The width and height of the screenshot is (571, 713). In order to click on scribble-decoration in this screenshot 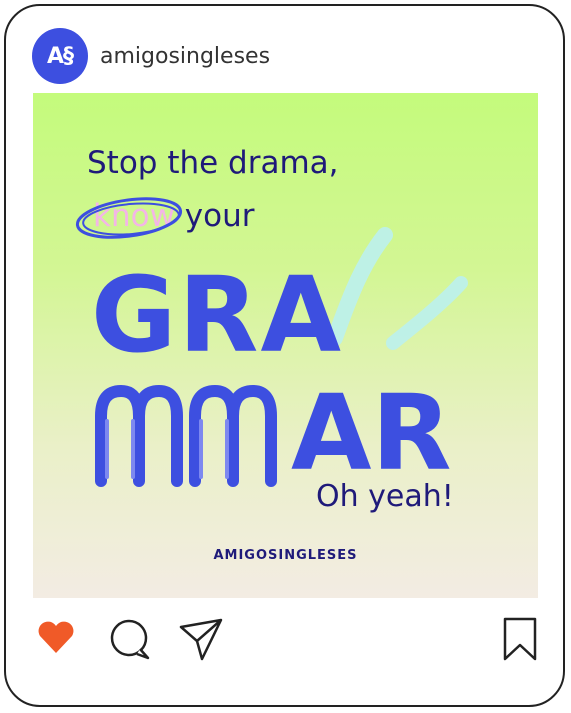, I will do `click(397, 288)`.